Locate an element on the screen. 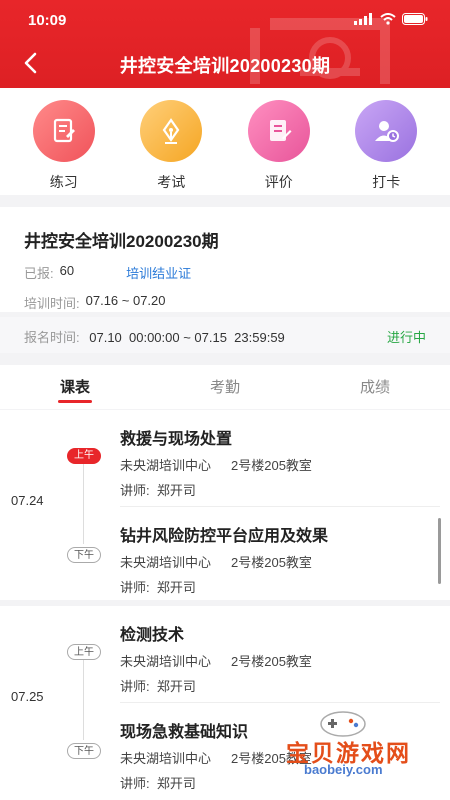  enrolled-row: 已报: 60 培训结业证 is located at coordinates (225, 272).